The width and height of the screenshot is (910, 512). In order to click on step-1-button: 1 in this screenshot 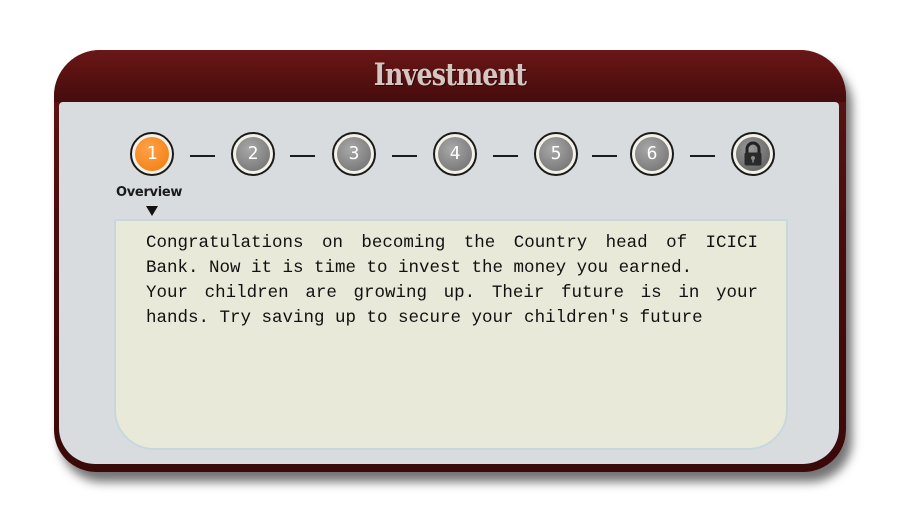, I will do `click(152, 154)`.